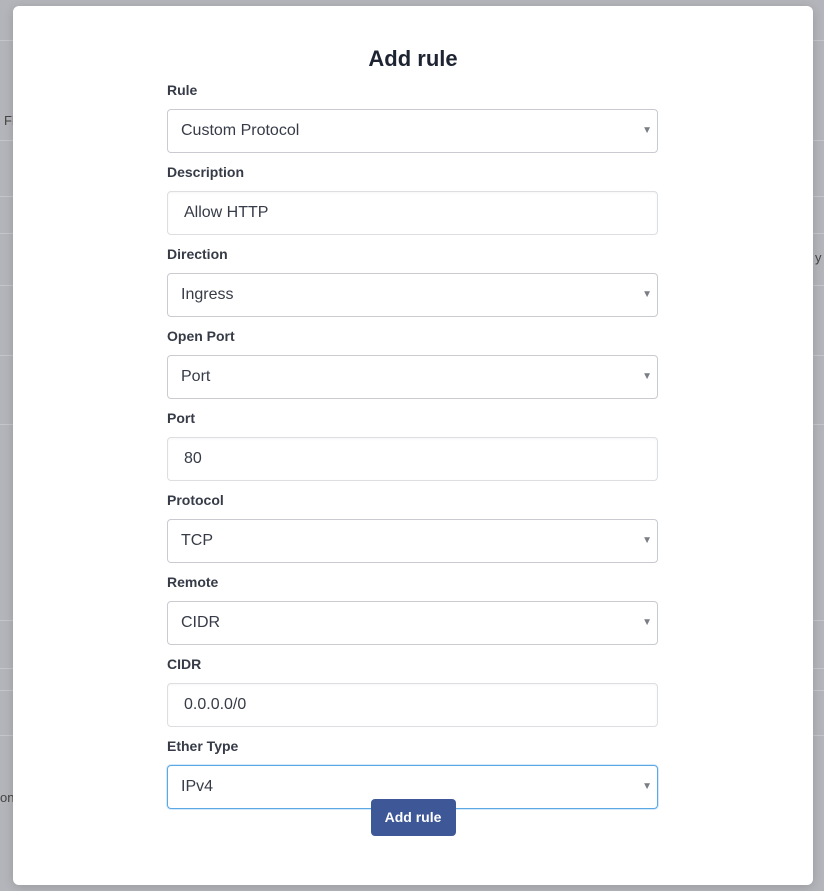 The image size is (824, 891). I want to click on field-rule: Rule Custom Protocol ▼, so click(412, 117).